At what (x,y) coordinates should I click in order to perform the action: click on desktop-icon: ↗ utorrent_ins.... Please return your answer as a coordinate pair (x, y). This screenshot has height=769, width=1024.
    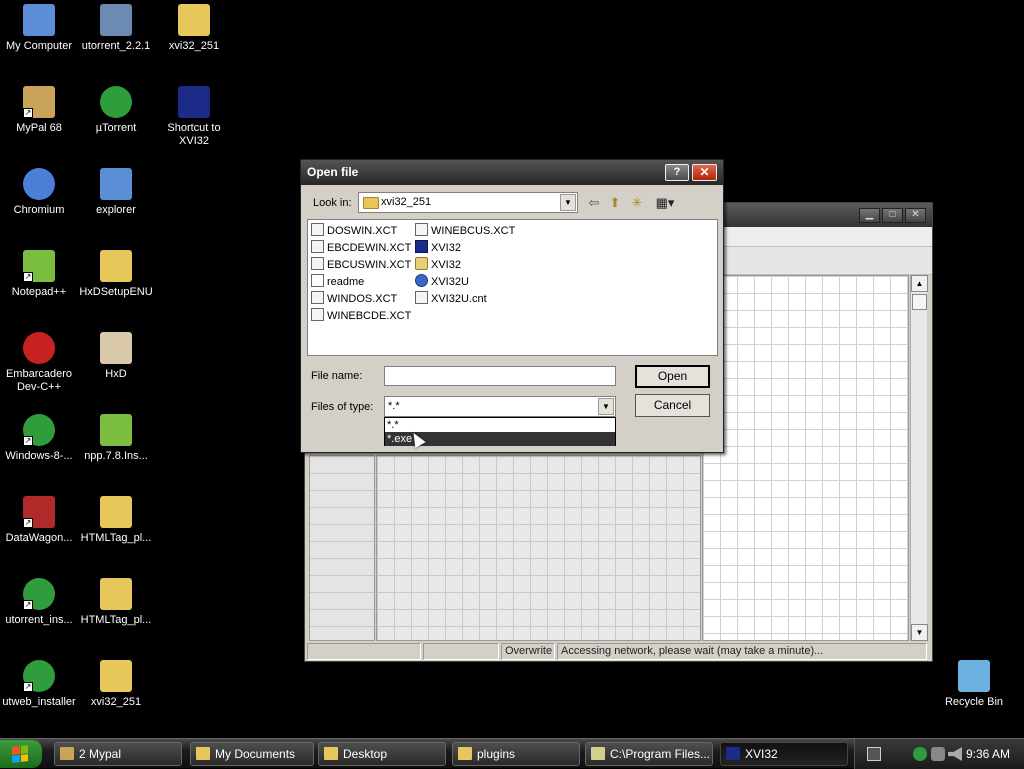
    Looking at the image, I should click on (39, 602).